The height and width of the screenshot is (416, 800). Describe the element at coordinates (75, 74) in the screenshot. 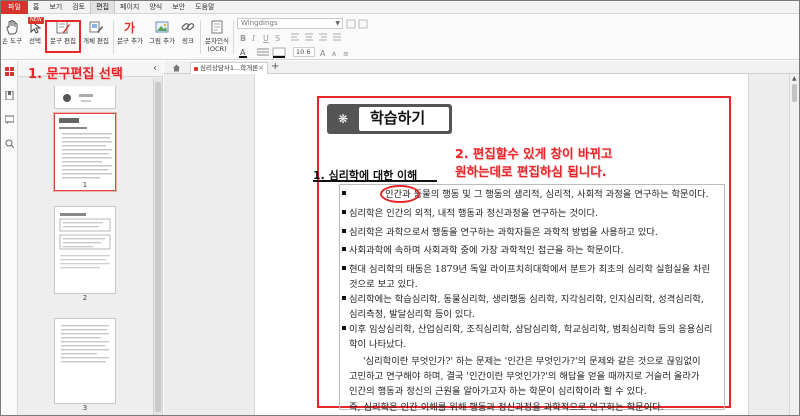

I see `annotation-step1: 1. 문구편집 선택` at that location.